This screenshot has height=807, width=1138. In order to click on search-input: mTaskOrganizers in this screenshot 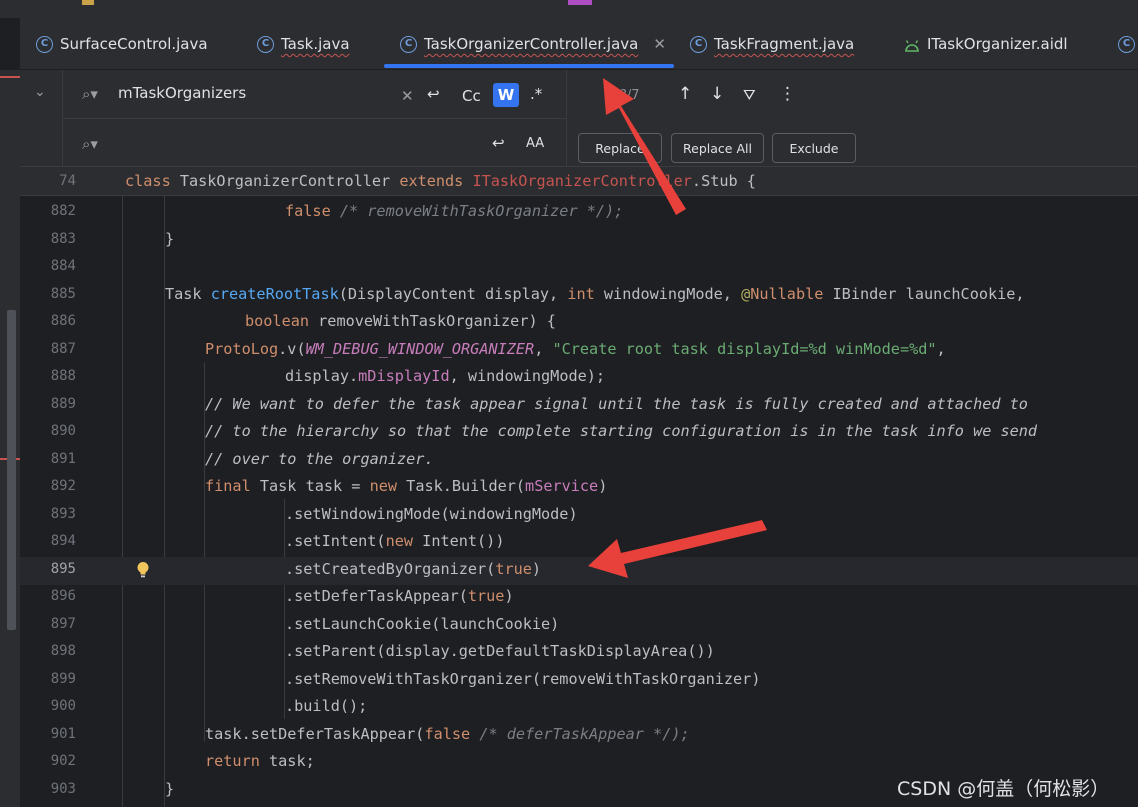, I will do `click(182, 93)`.